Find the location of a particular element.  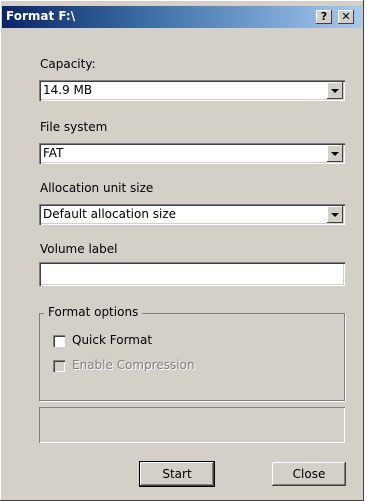

allocation-unit-dropdown-button is located at coordinates (335, 214).